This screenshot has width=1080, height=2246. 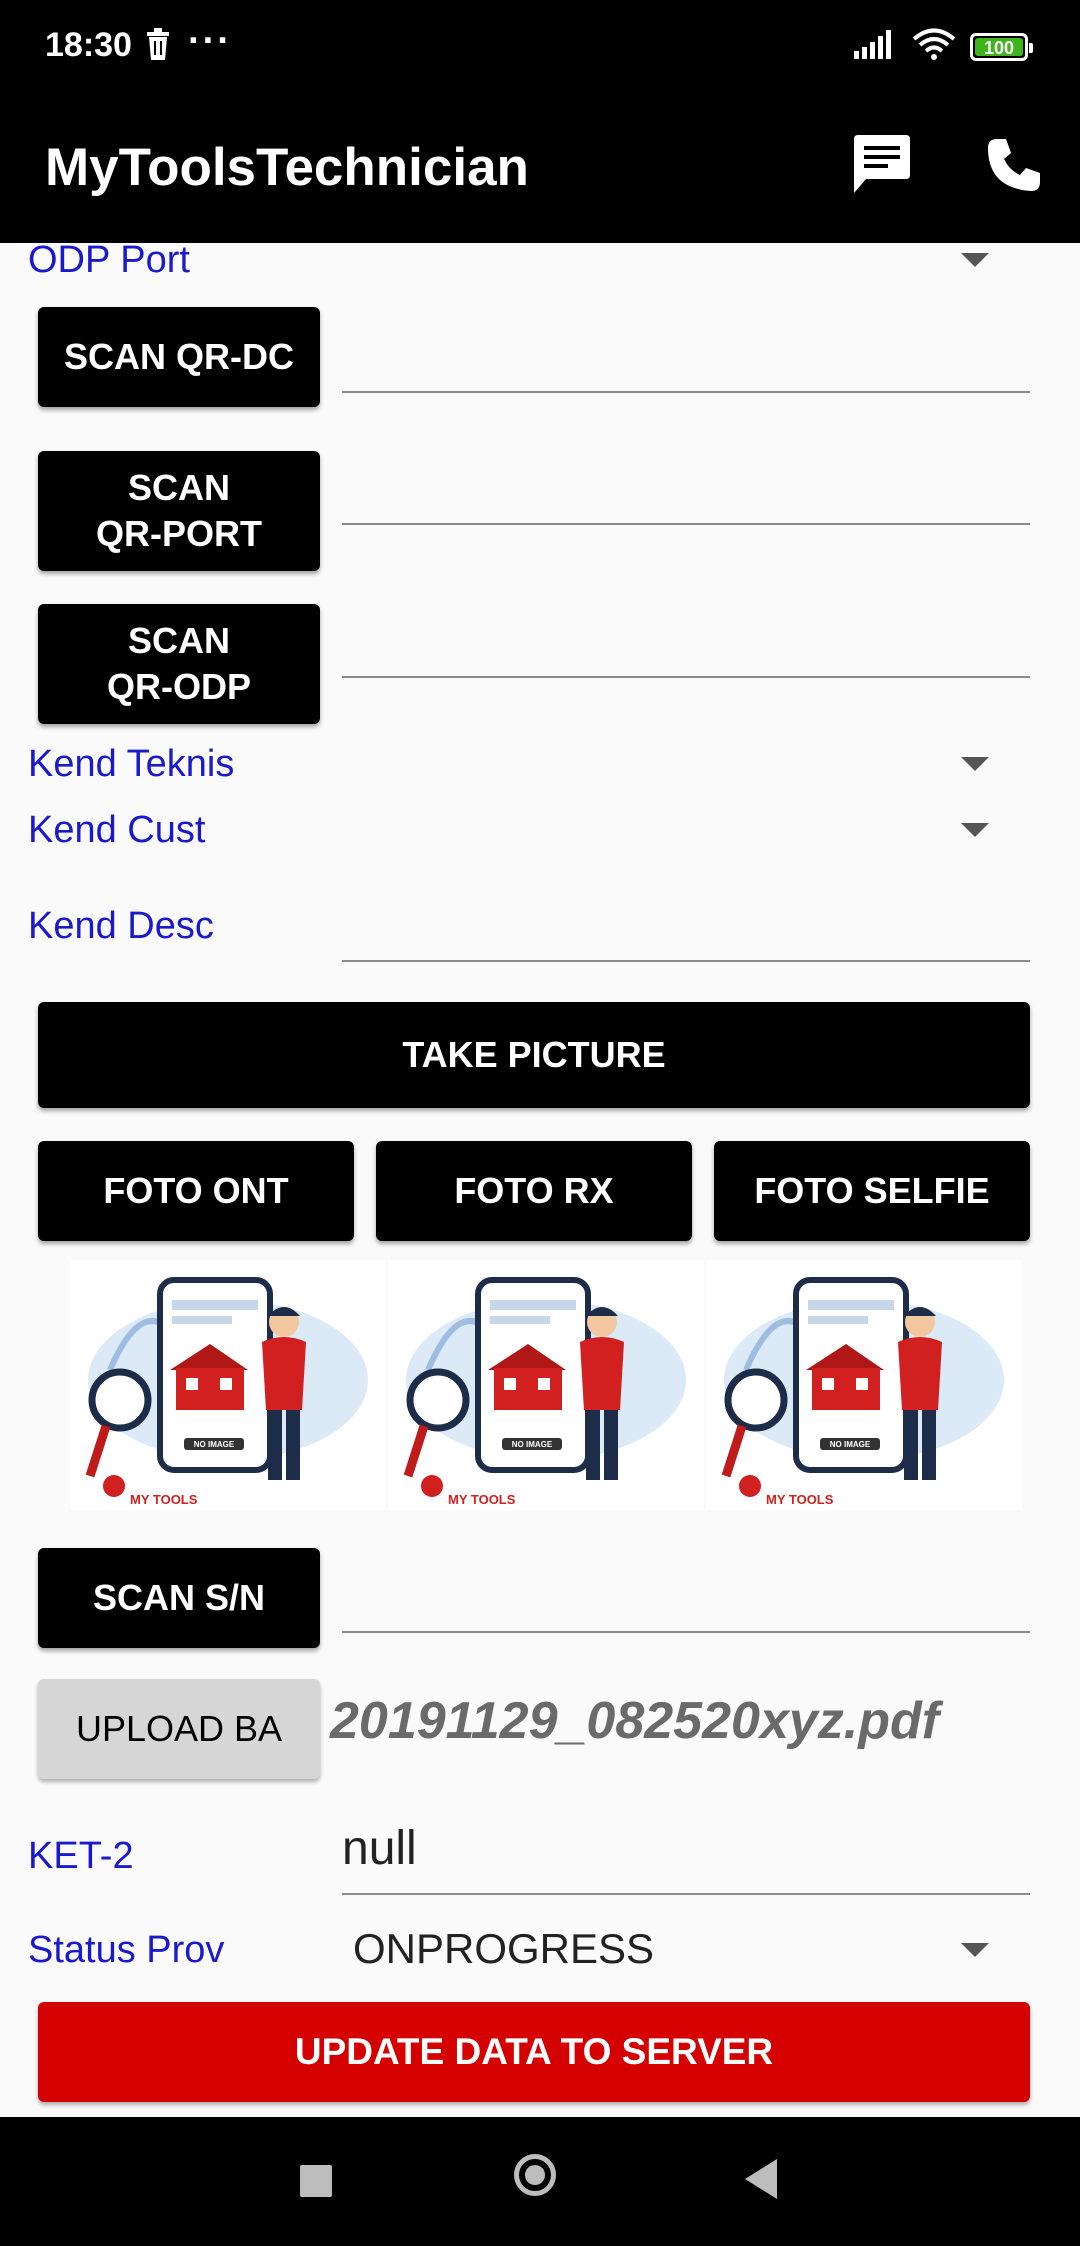 What do you see at coordinates (534, 1191) in the screenshot?
I see `foto-rx-button: FOTO RX` at bounding box center [534, 1191].